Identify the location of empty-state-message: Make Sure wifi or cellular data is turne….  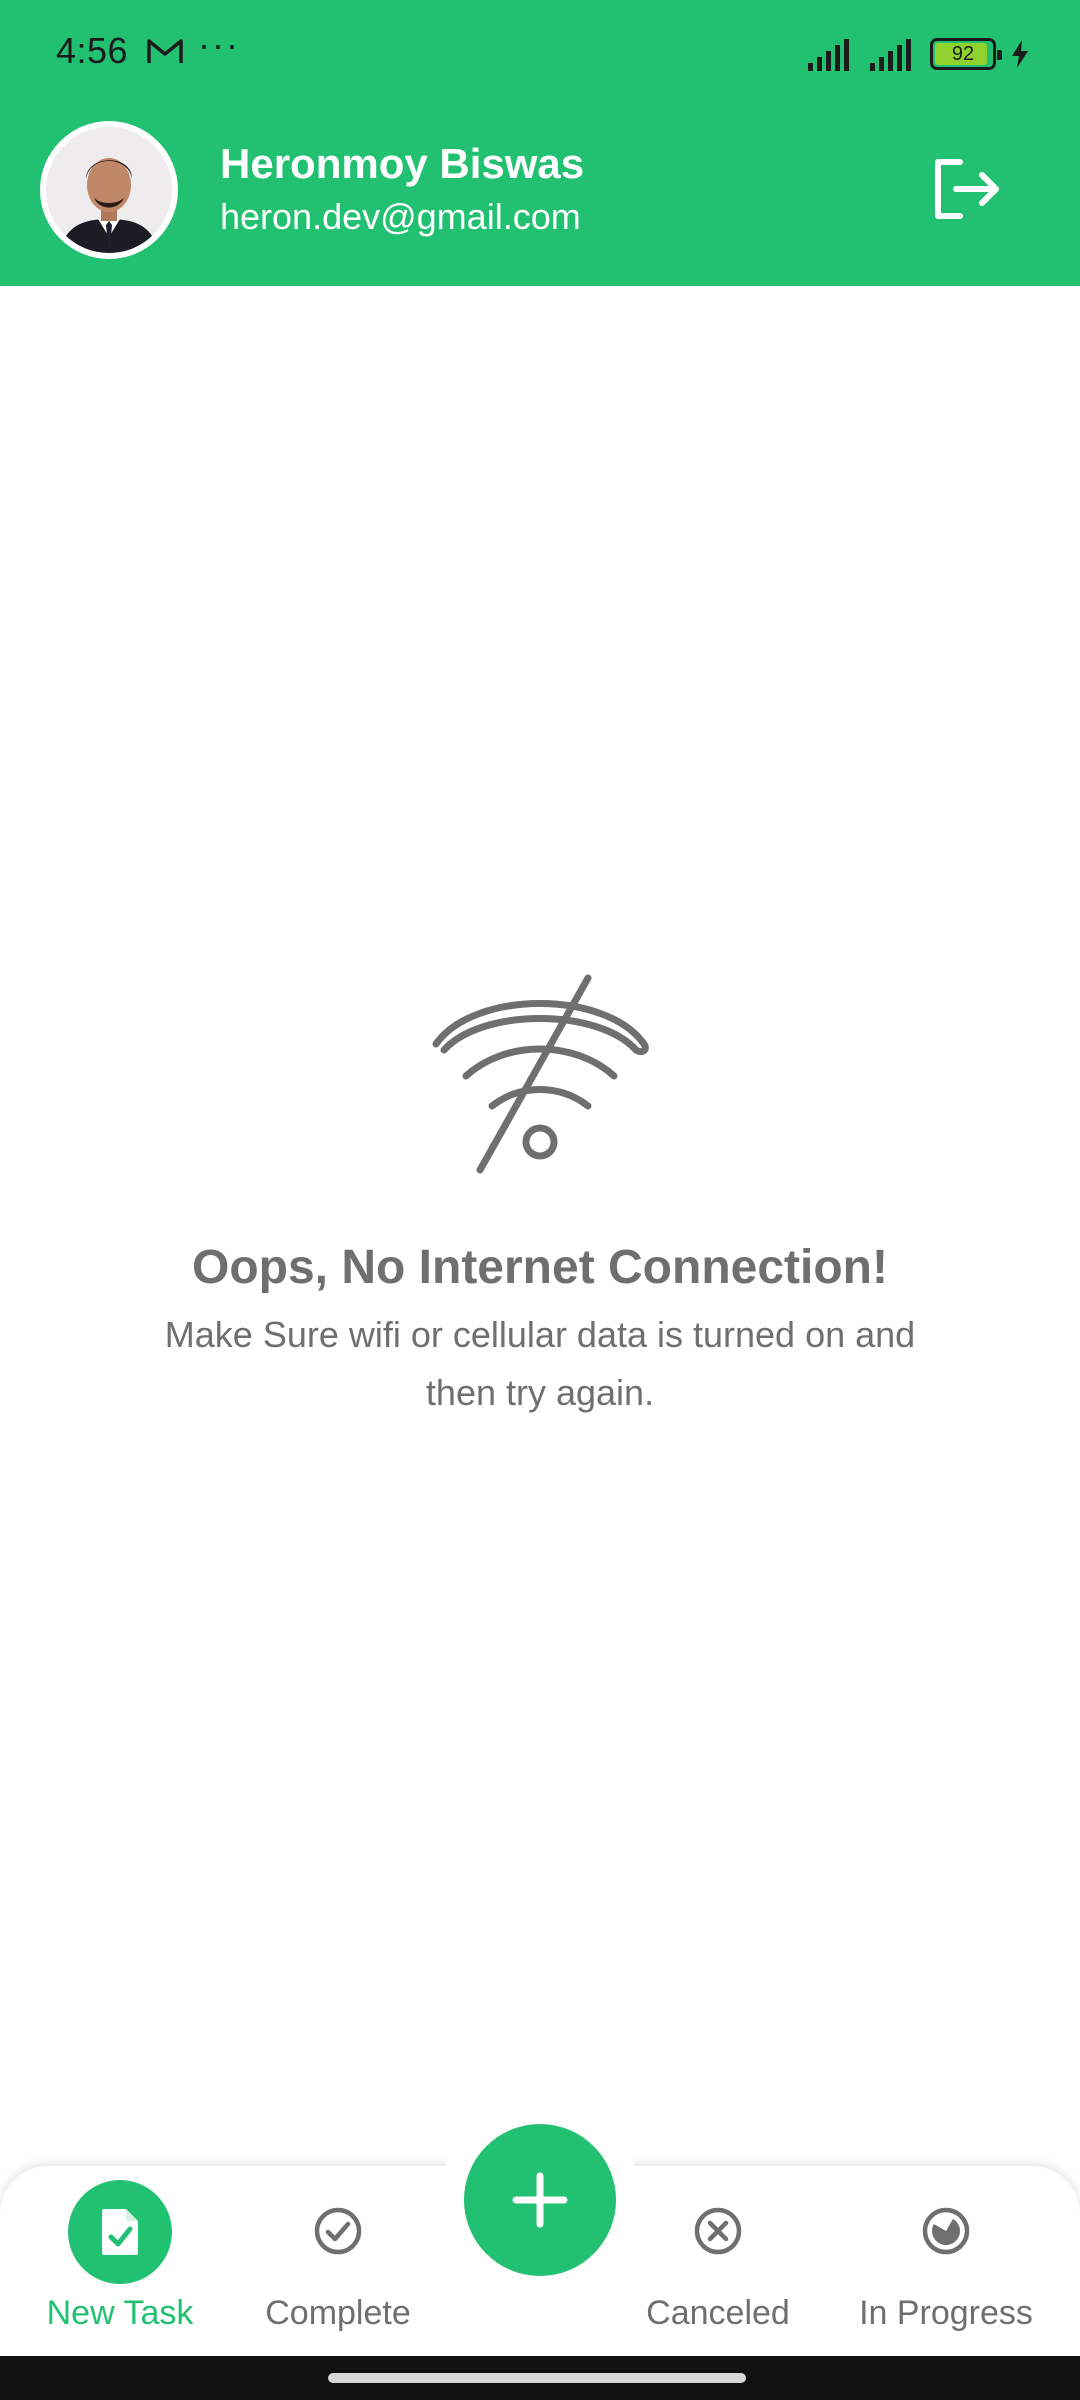
(540, 1363).